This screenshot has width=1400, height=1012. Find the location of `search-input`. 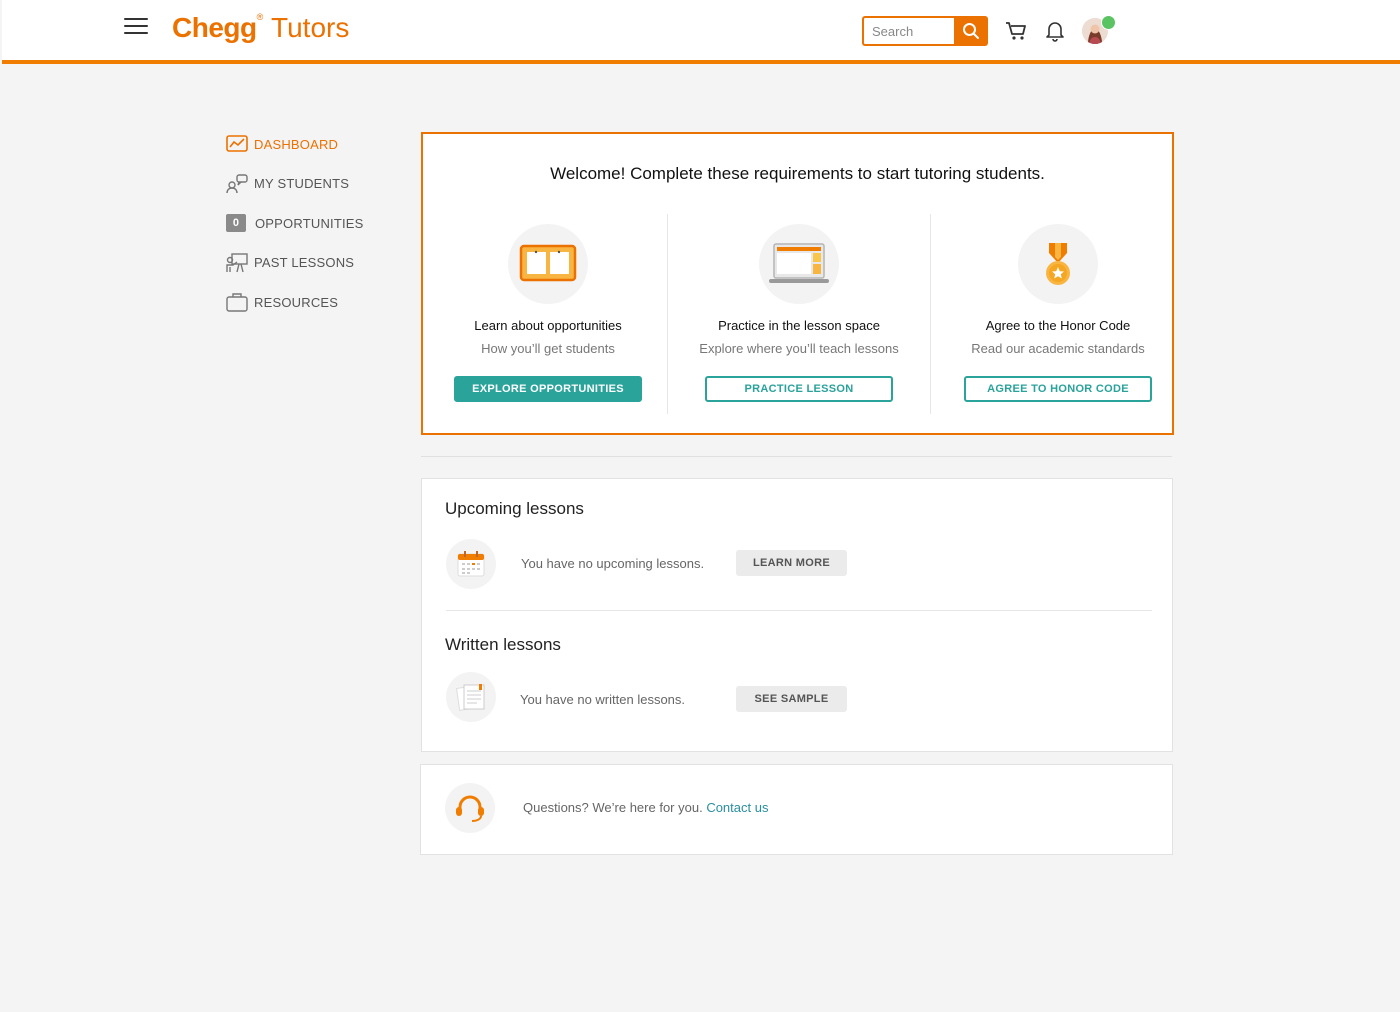

search-input is located at coordinates (908, 31).